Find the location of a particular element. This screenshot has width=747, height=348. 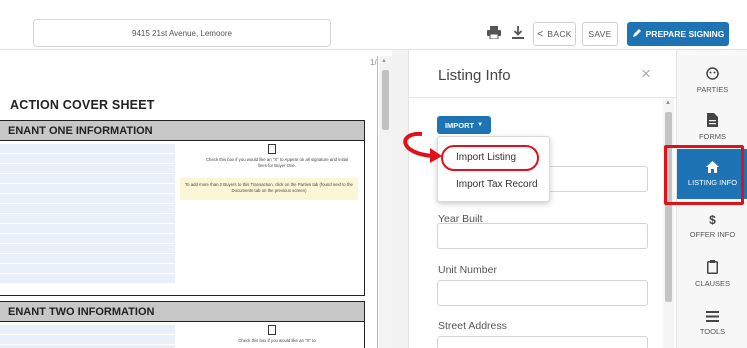

panel-title: Listing Info is located at coordinates (474, 75).